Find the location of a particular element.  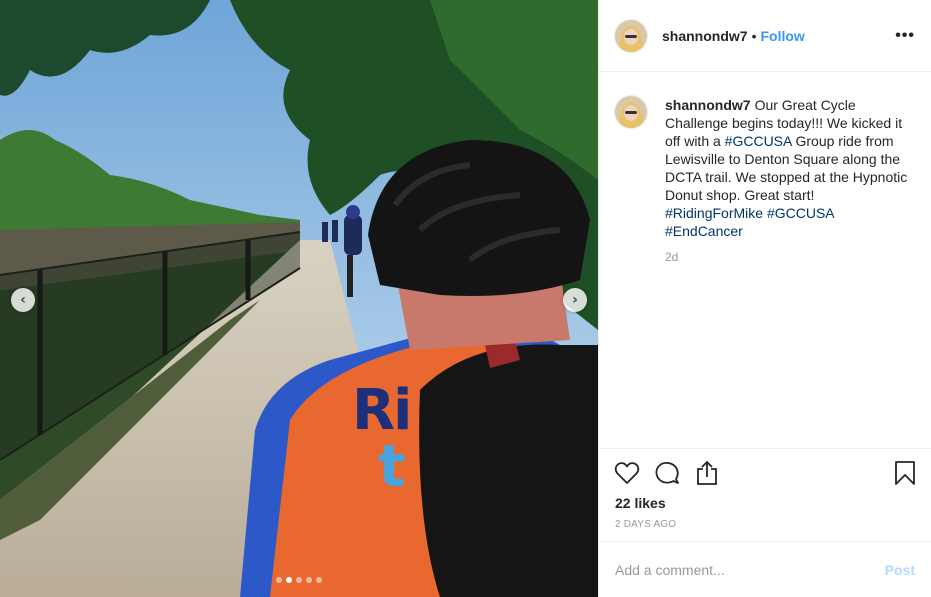

follow-button: Follow is located at coordinates (782, 36).